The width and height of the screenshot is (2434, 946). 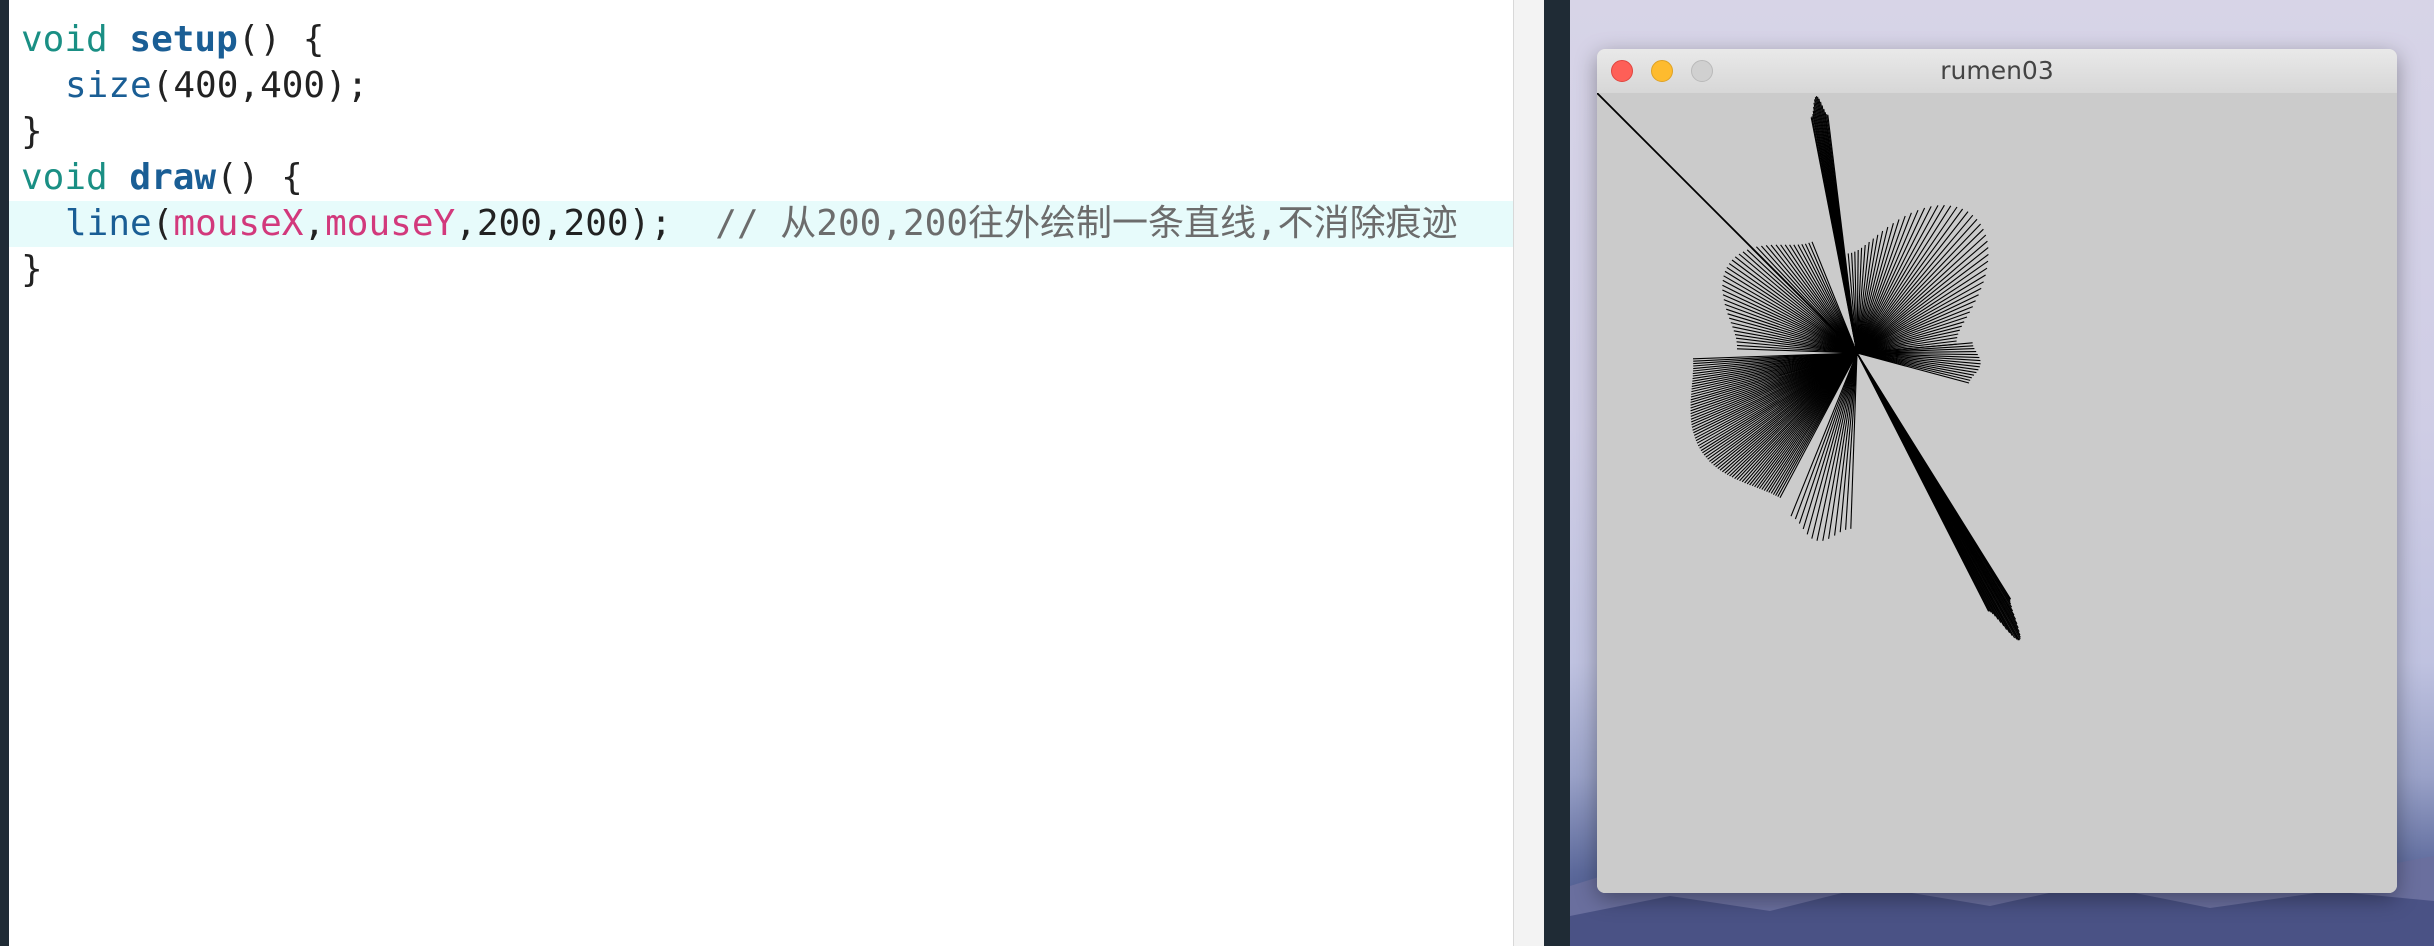 I want to click on call-size: size, so click(x=108, y=85).